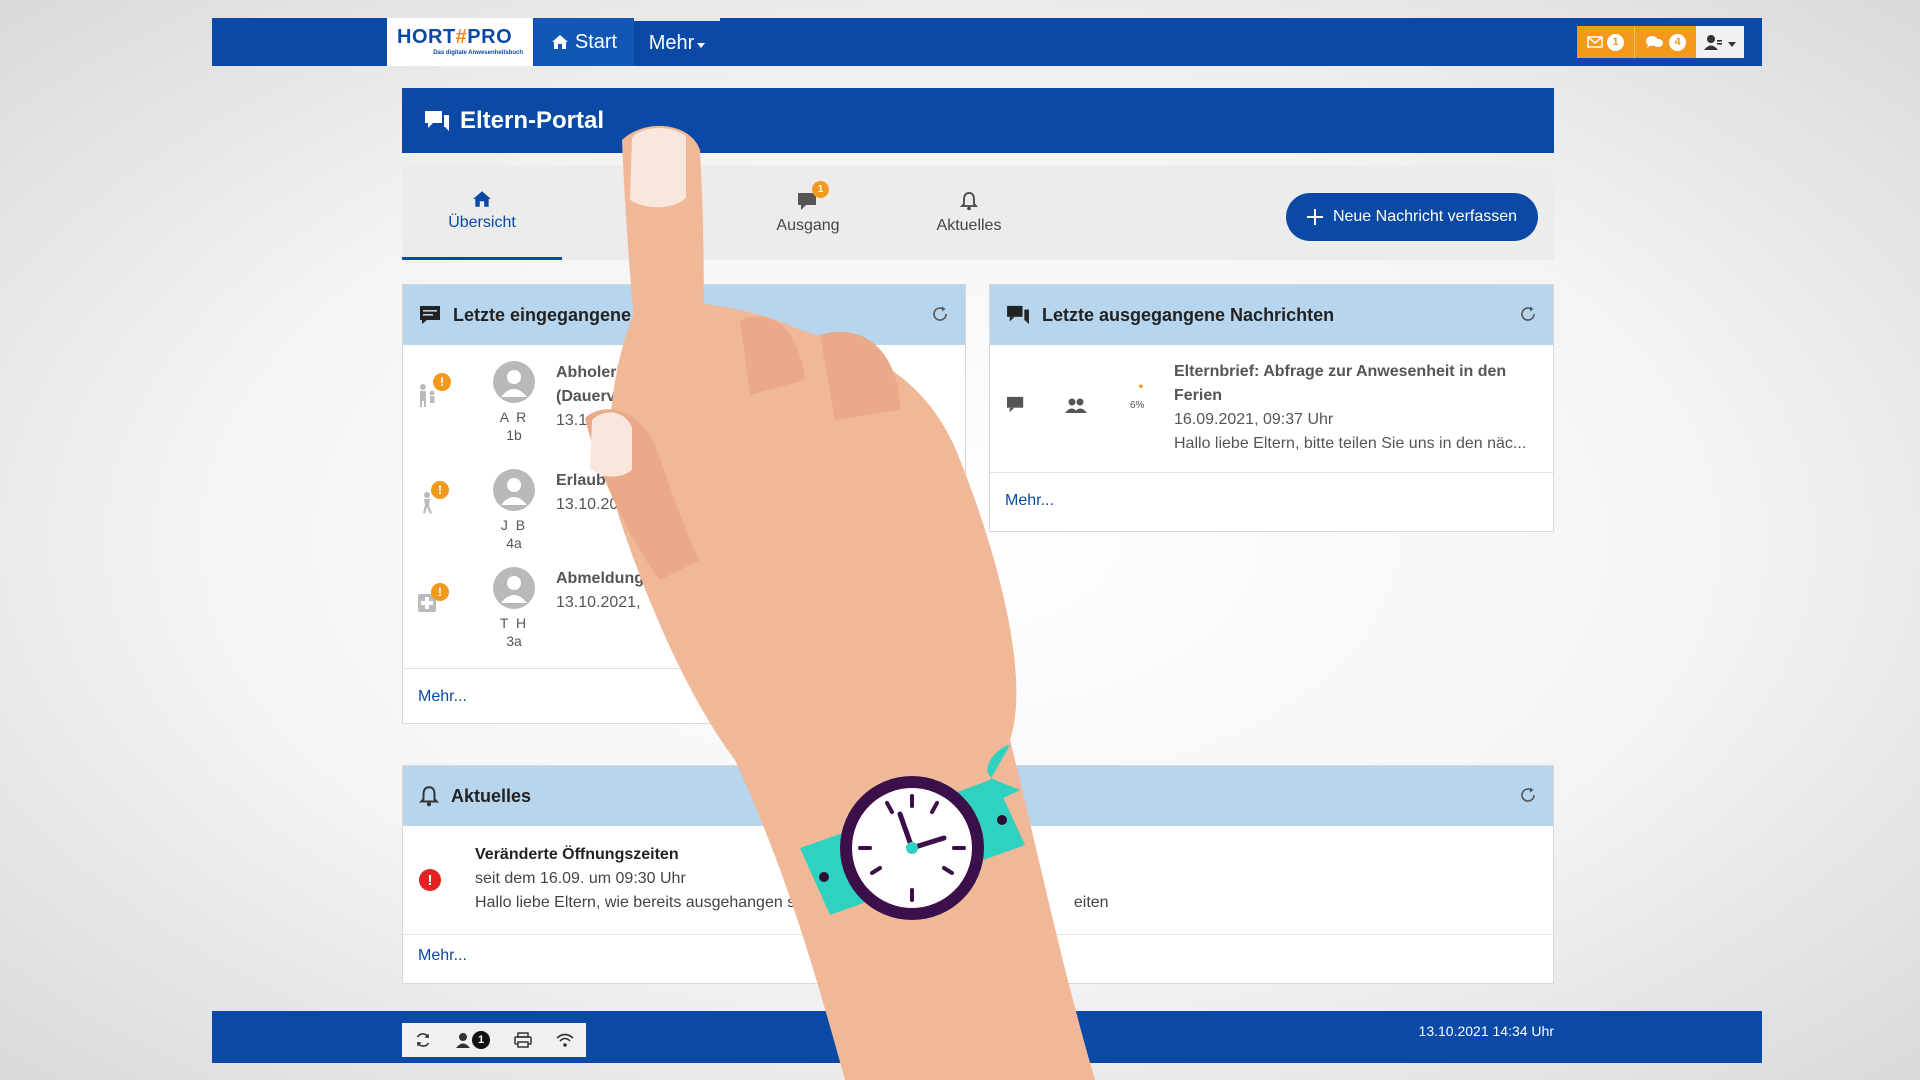 The height and width of the screenshot is (1080, 1920). What do you see at coordinates (1677, 42) in the screenshot?
I see `chat-count-badge: 4` at bounding box center [1677, 42].